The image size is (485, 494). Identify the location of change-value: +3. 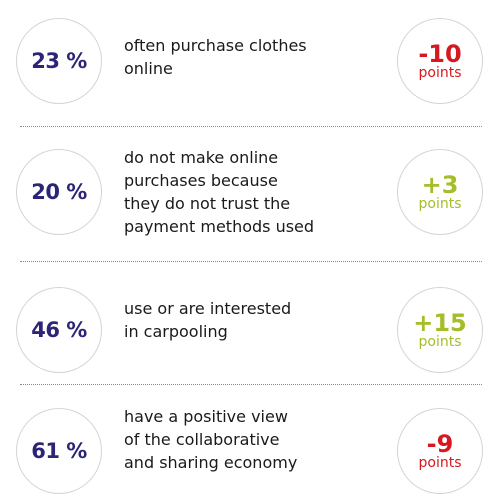
(440, 184).